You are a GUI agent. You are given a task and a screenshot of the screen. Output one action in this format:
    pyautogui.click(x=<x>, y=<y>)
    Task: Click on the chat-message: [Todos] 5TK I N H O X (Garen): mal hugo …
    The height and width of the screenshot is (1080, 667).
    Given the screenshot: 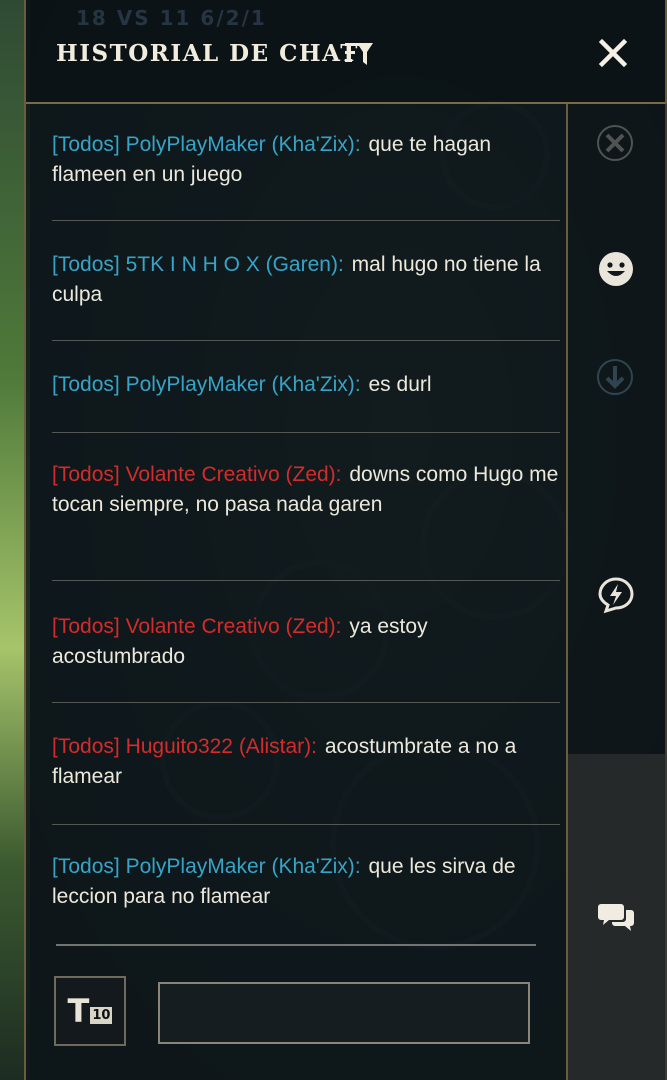 What is the action you would take?
    pyautogui.click(x=306, y=280)
    